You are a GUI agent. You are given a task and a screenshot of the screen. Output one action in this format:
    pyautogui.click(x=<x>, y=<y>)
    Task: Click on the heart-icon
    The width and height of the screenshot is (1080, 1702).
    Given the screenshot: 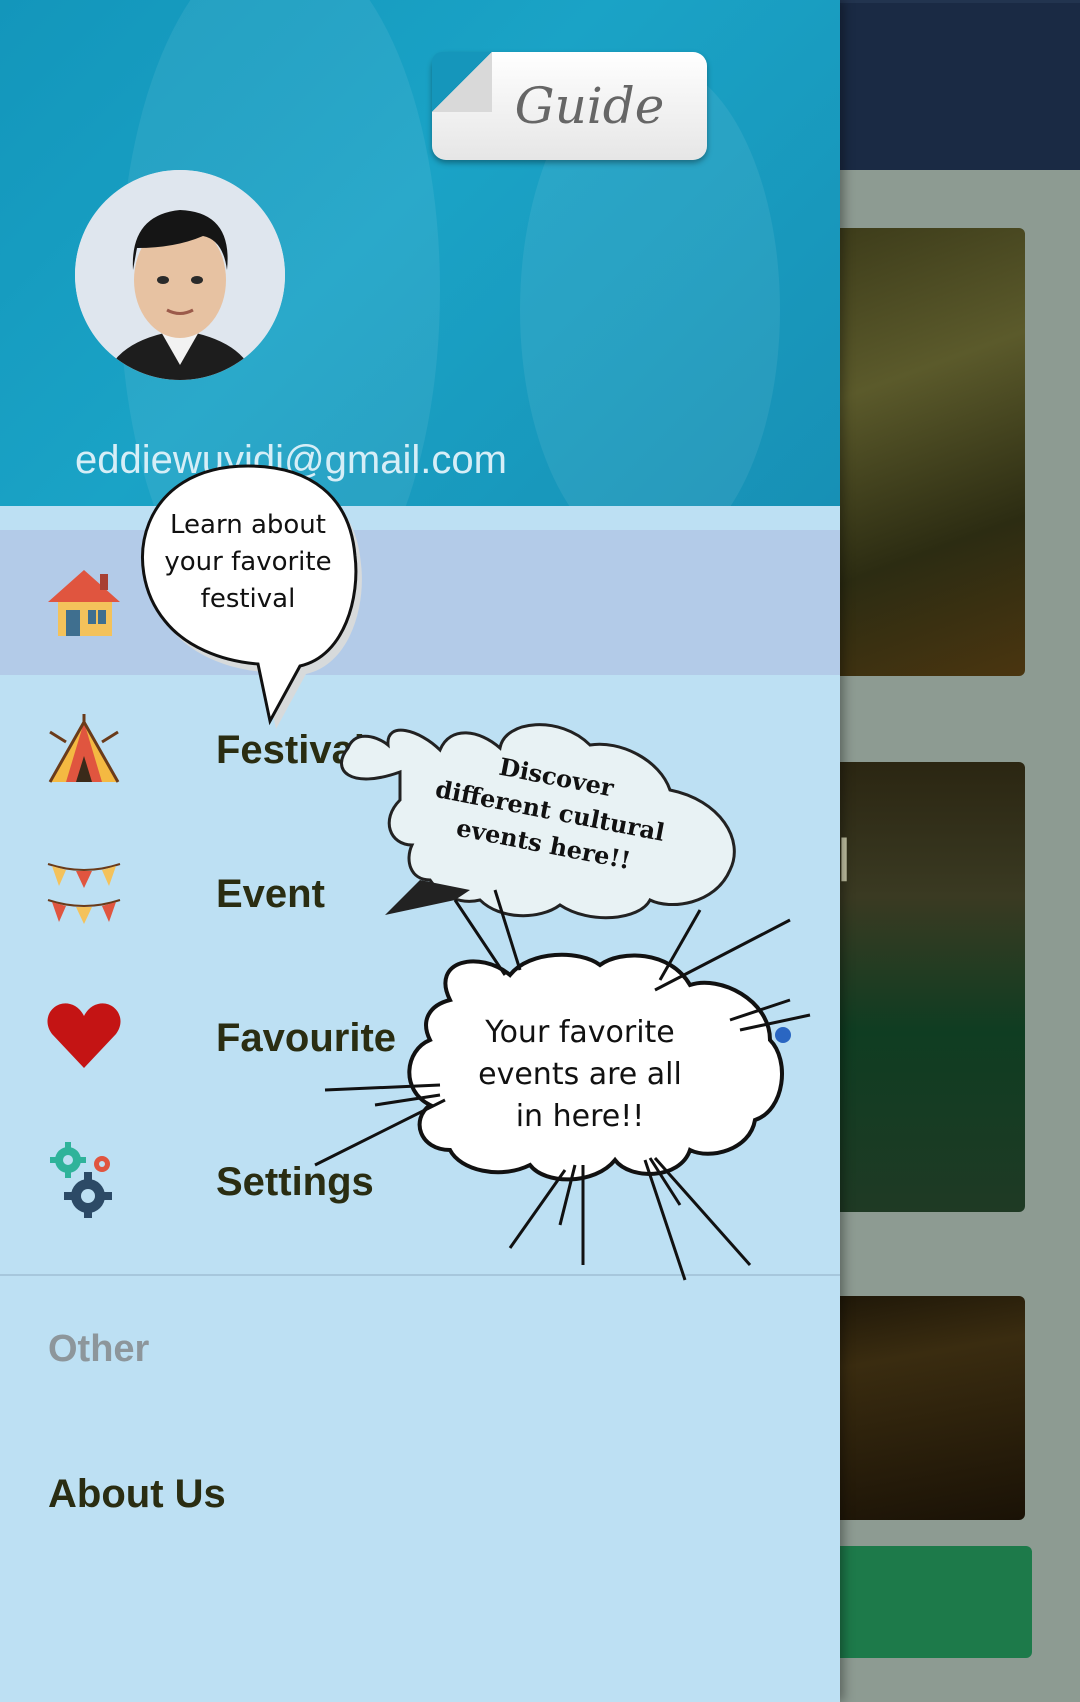 What is the action you would take?
    pyautogui.click(x=84, y=1036)
    